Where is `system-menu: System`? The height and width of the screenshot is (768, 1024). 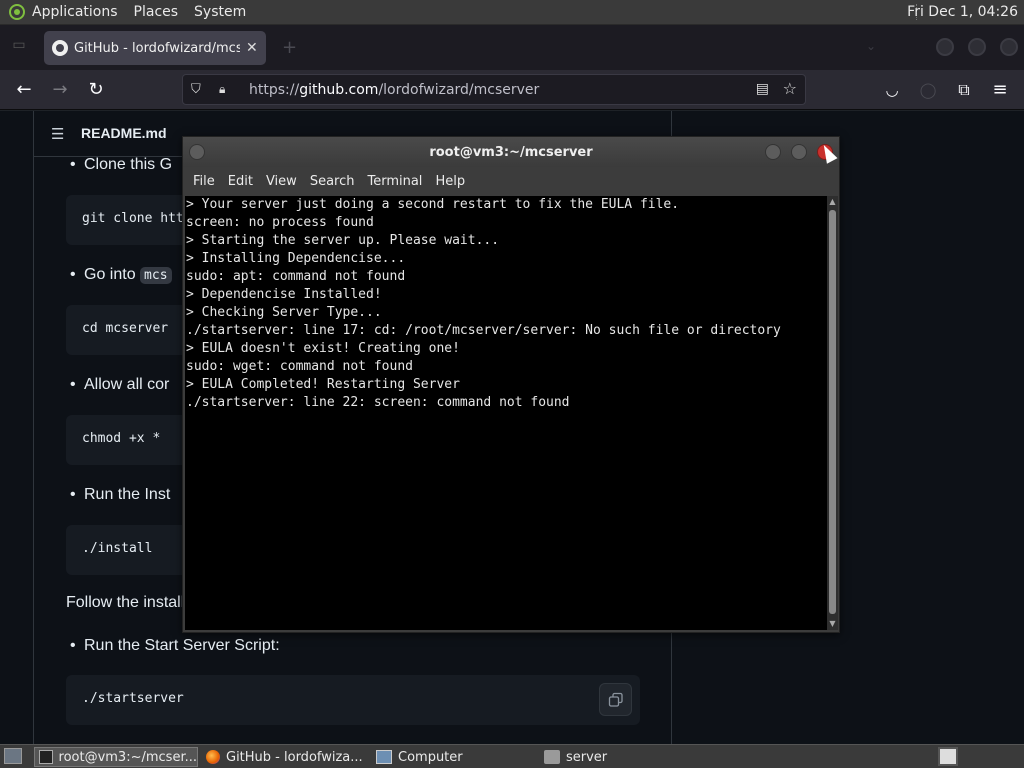
system-menu: System is located at coordinates (220, 12).